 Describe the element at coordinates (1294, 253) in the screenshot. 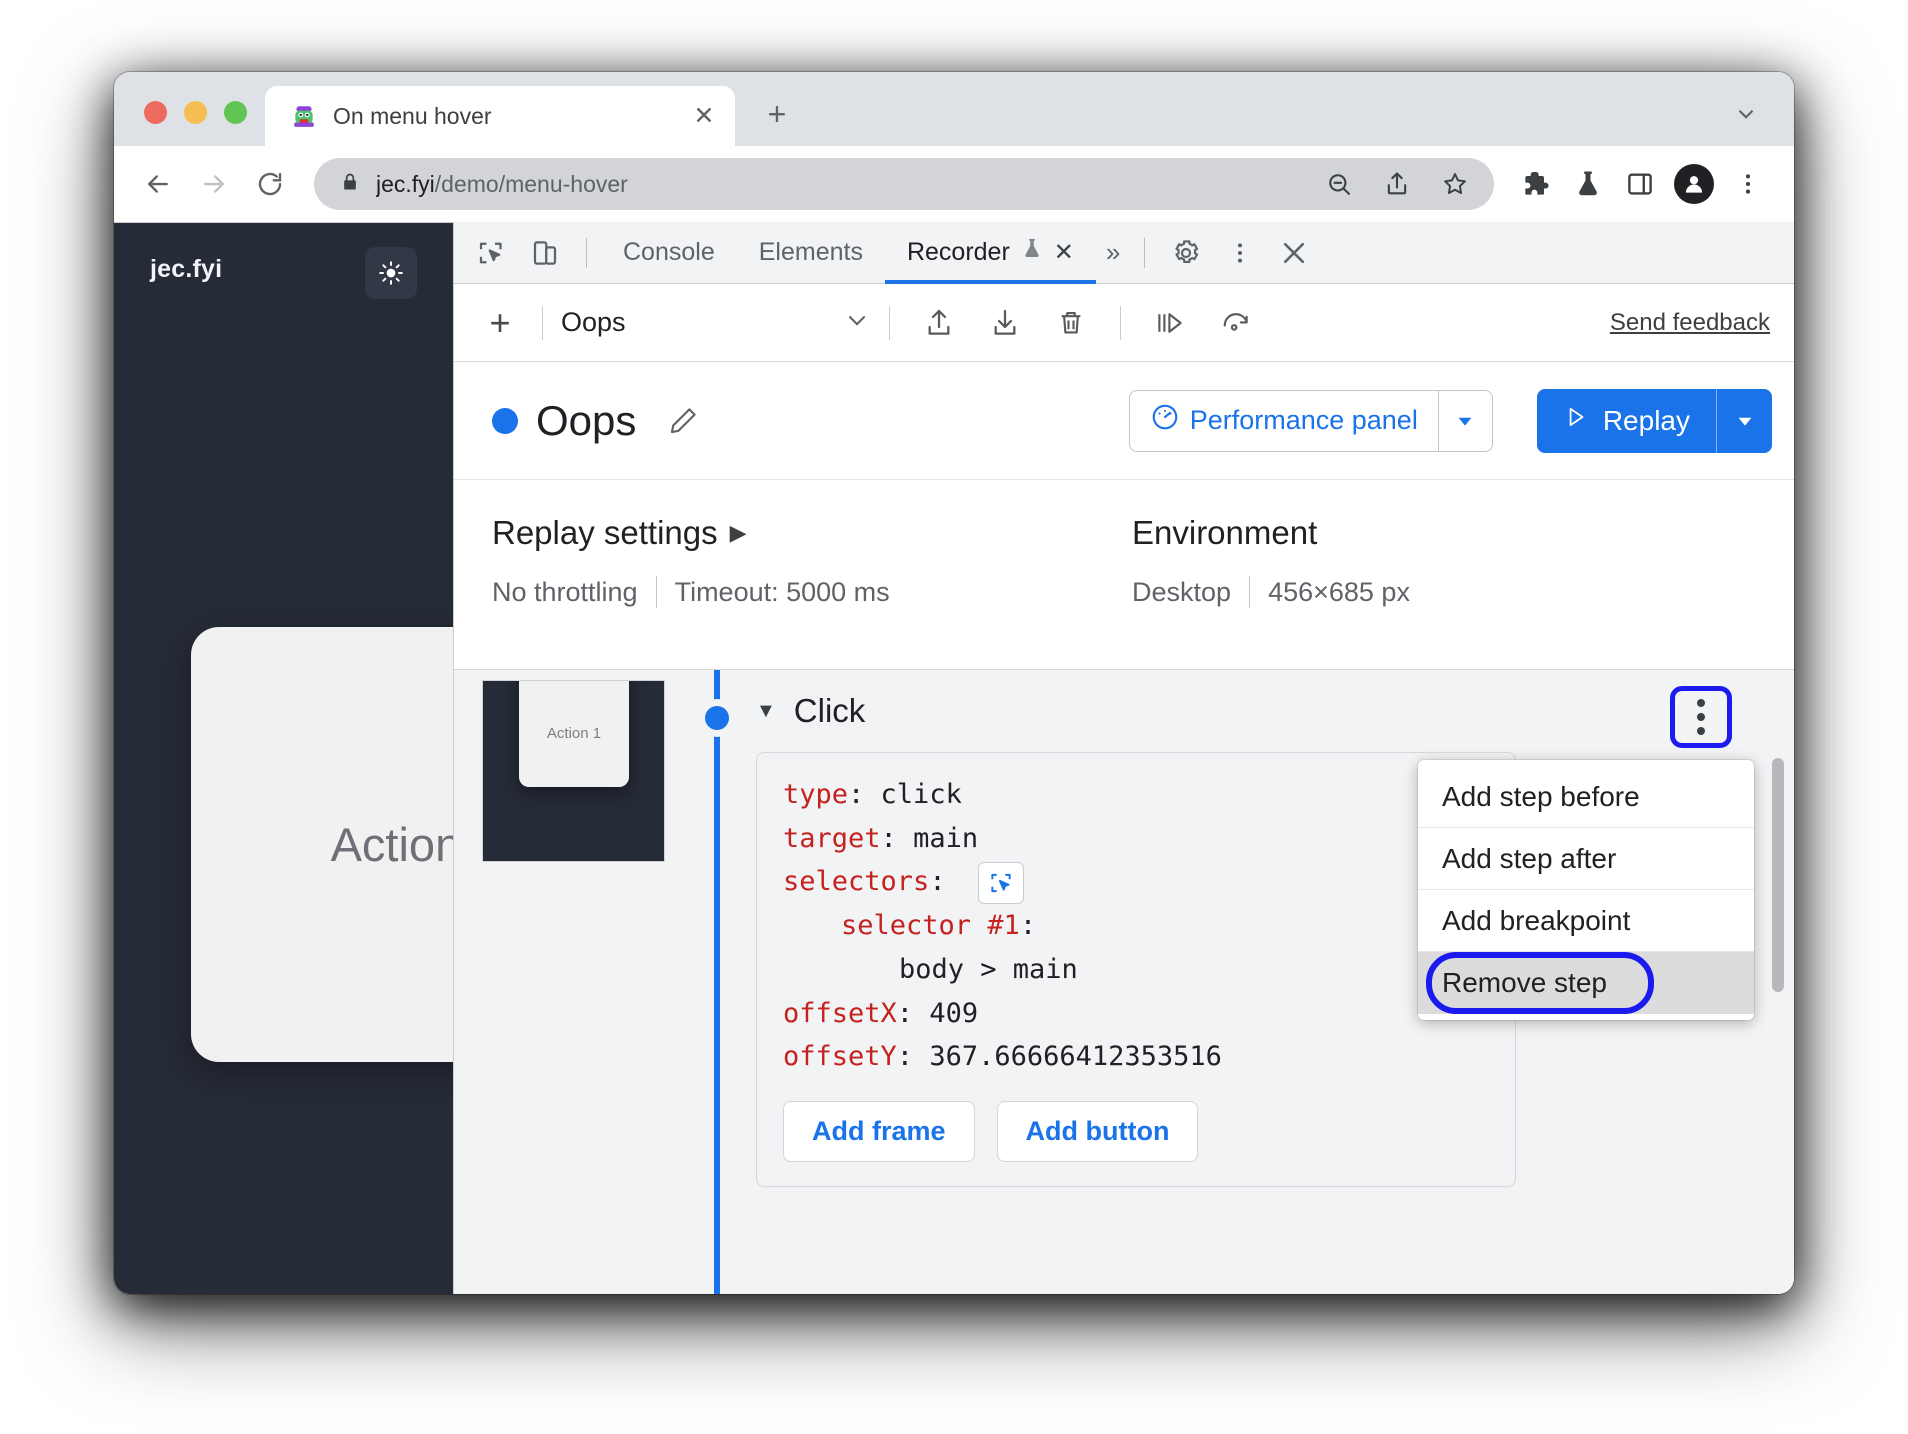

I see `close-icon` at that location.